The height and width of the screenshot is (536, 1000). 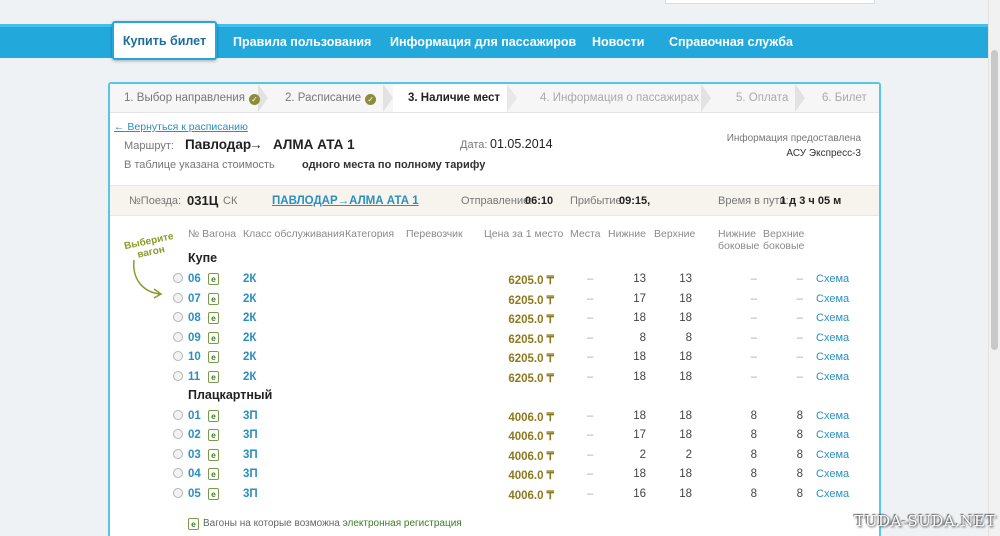 I want to click on nav-help-service: Справочная служба, so click(x=731, y=42).